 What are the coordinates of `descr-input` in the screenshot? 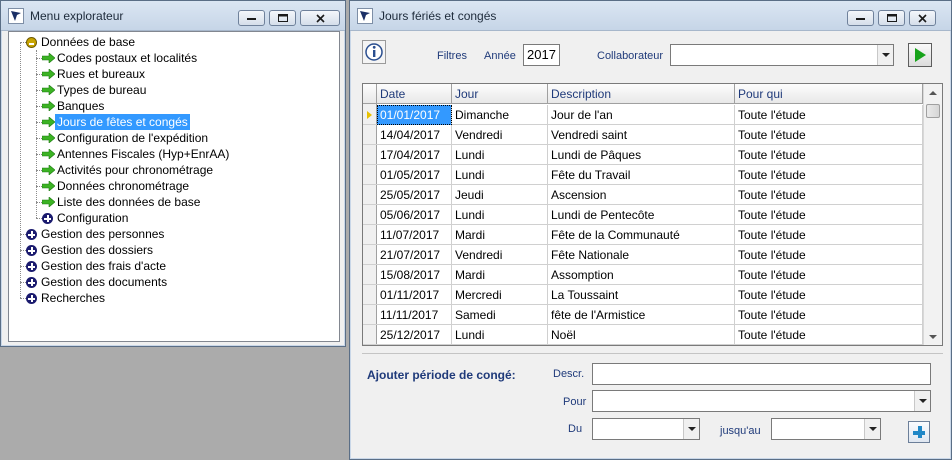 It's located at (761, 374).